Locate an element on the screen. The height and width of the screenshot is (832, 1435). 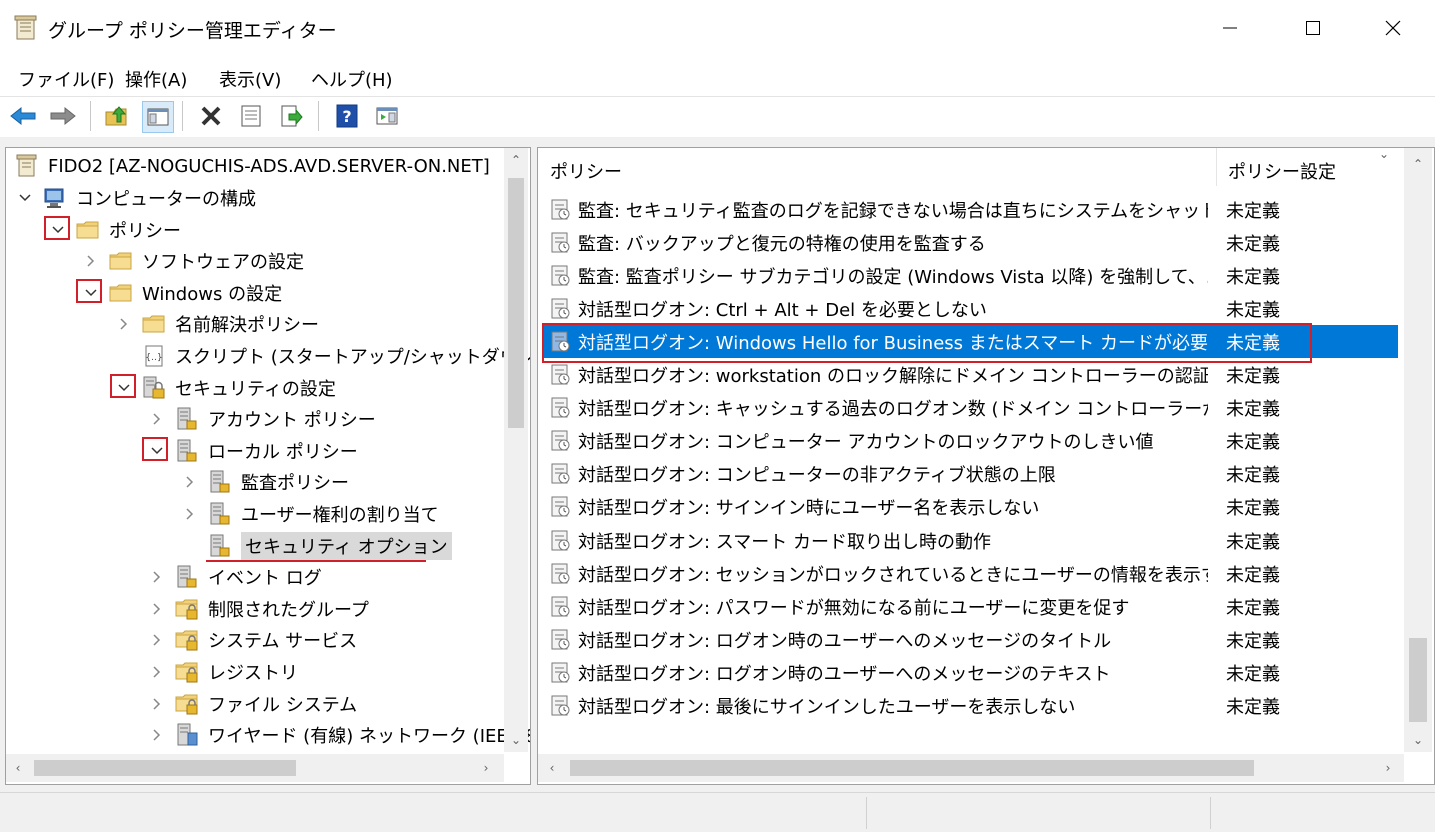
tree-item-label: Windows の設定 is located at coordinates (212, 294).